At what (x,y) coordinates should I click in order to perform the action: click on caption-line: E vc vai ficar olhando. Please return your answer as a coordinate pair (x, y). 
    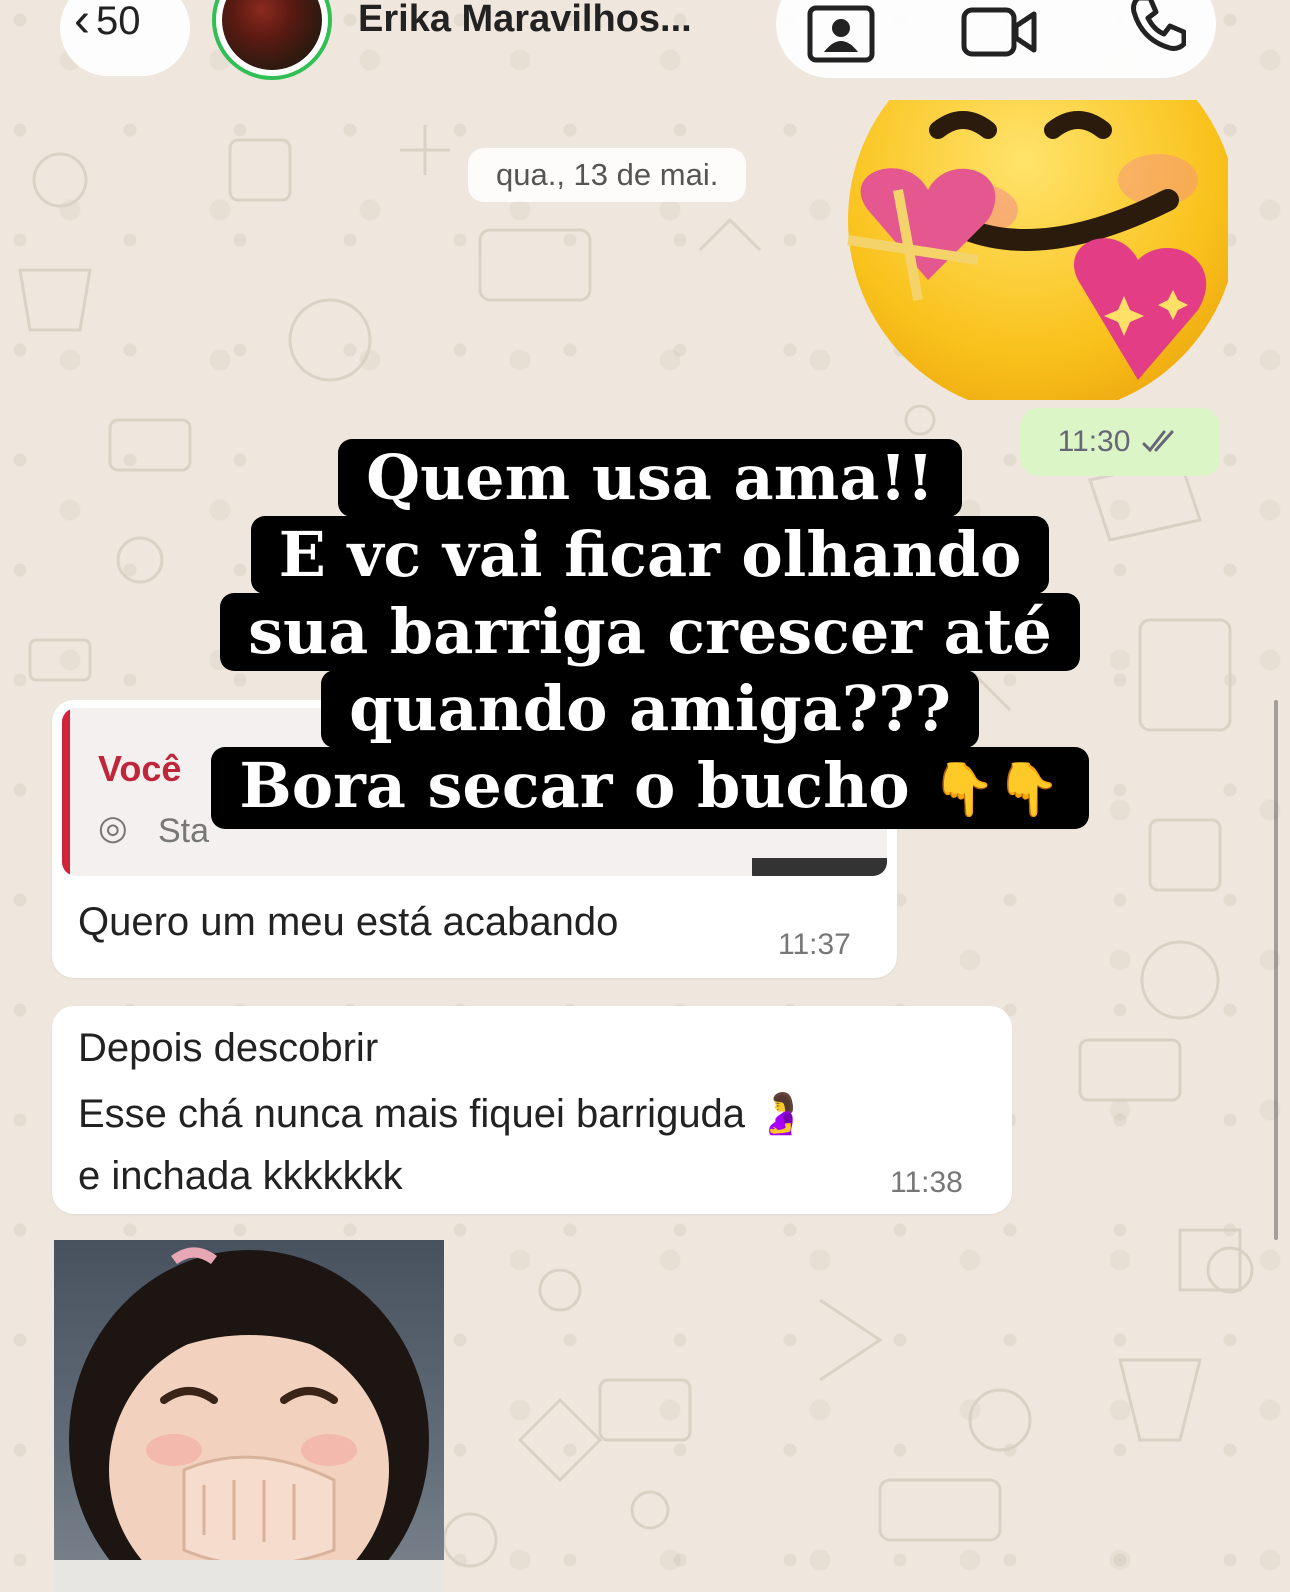
    Looking at the image, I should click on (650, 555).